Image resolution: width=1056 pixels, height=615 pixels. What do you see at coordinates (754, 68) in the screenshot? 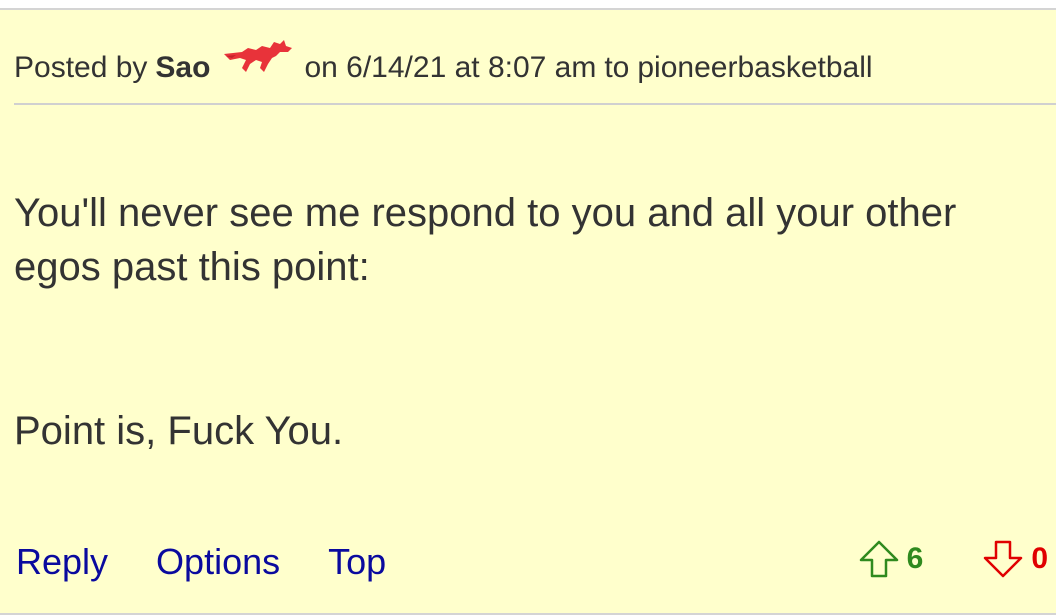
I see `reply-to-user: pioneerbasketball` at bounding box center [754, 68].